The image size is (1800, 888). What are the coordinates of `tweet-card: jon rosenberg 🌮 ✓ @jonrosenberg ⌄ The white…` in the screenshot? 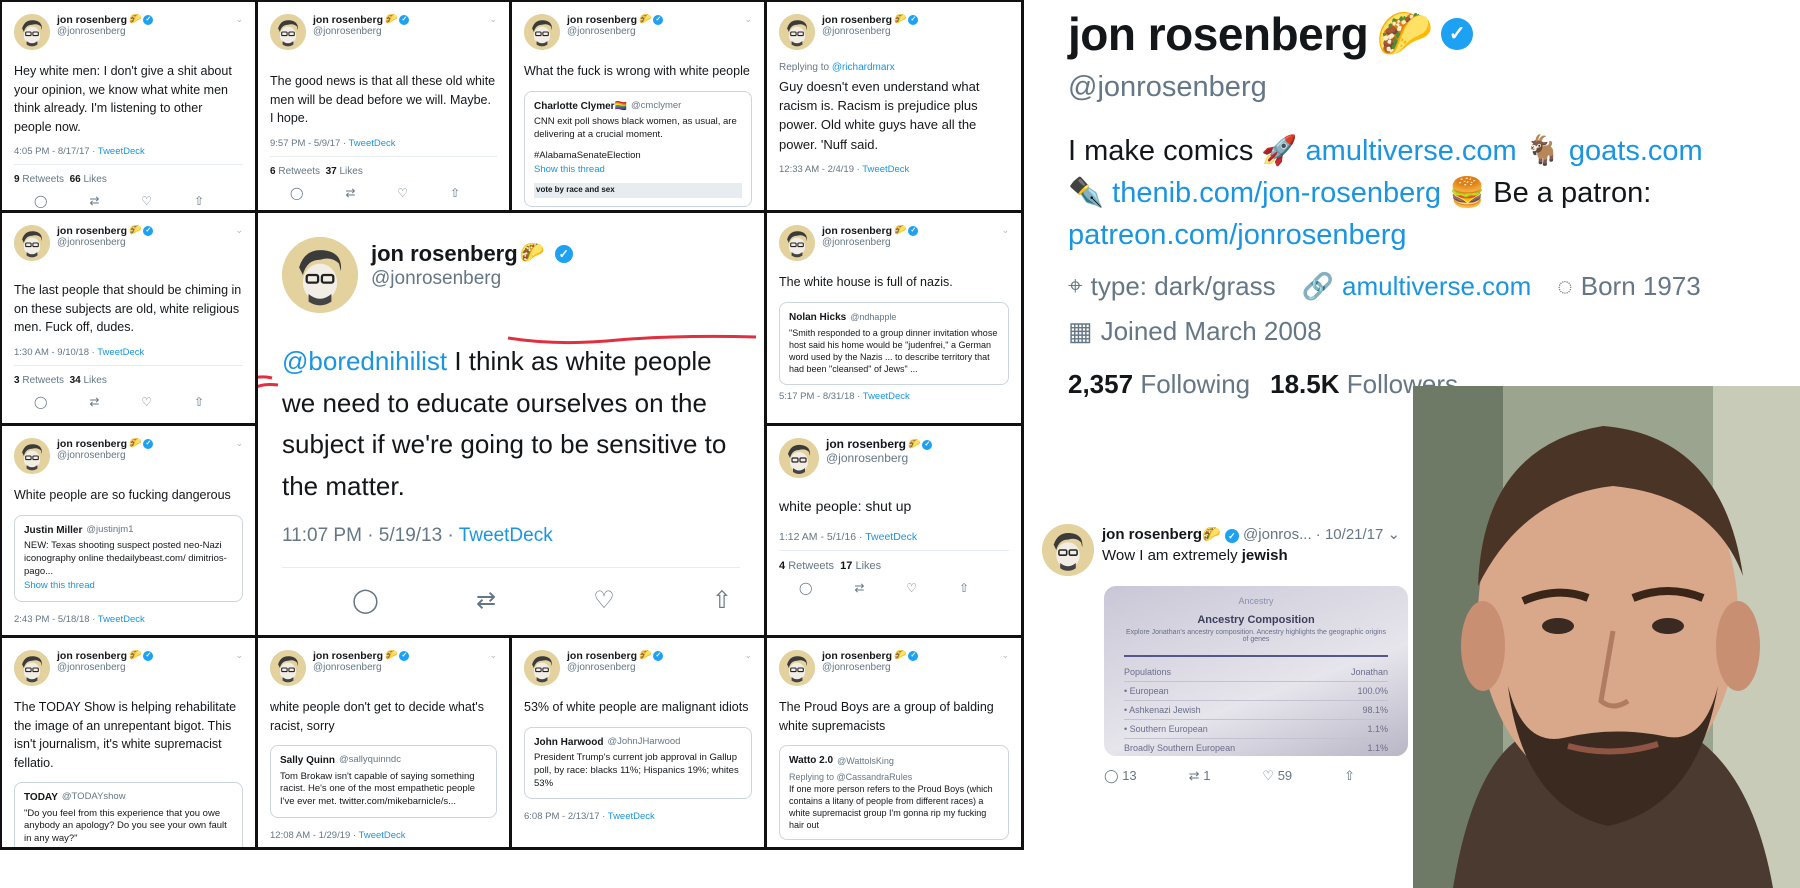 It's located at (894, 318).